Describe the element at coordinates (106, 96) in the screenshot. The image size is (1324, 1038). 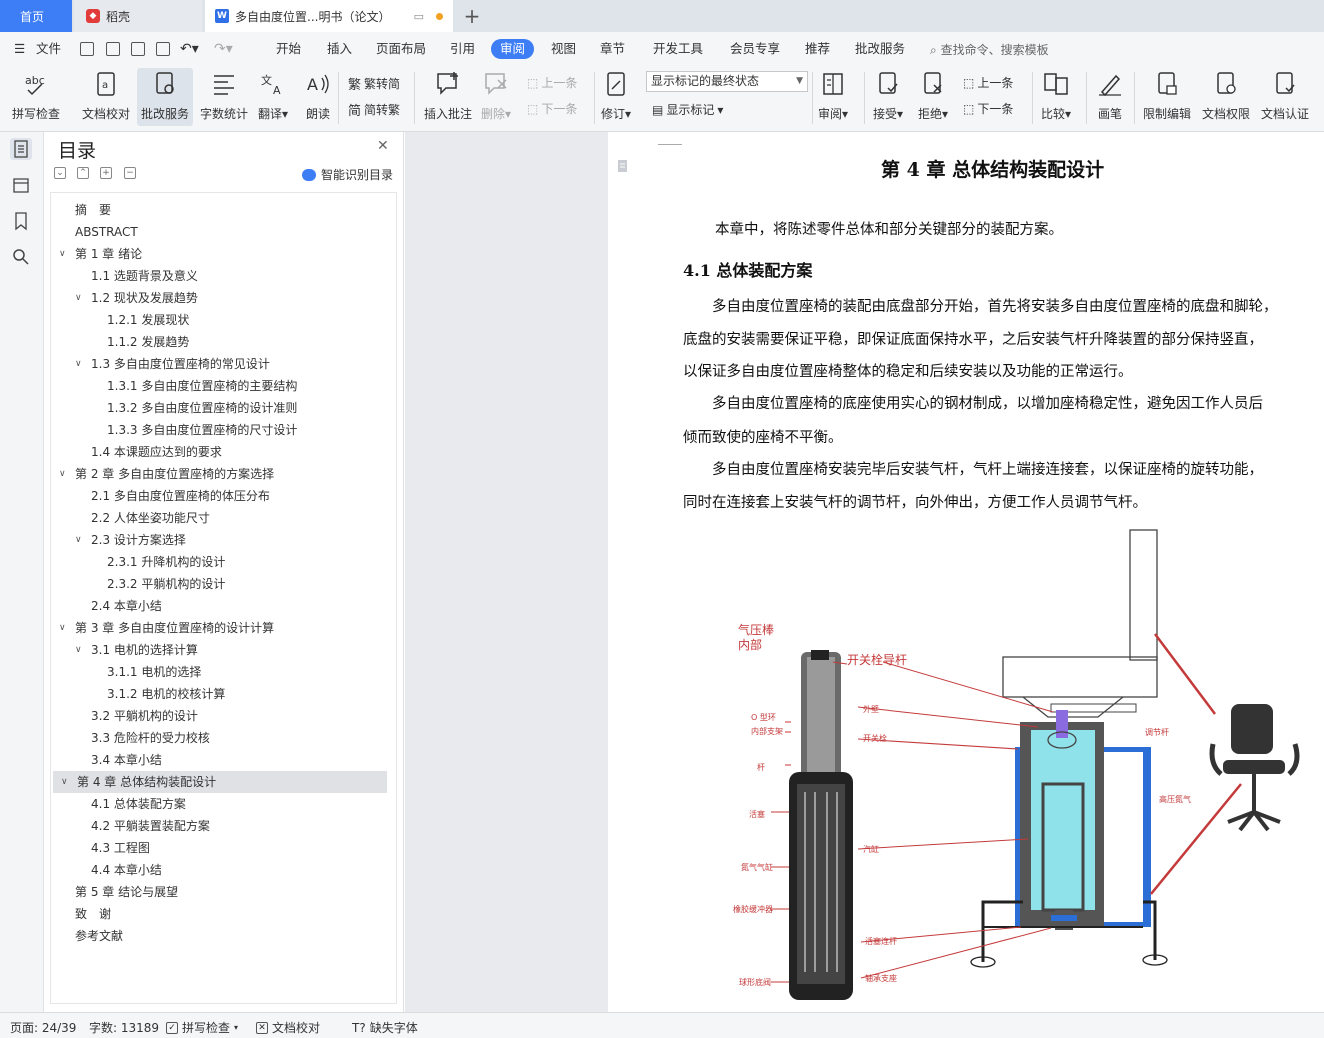
I see `doccheck-button: a 文档校对` at that location.